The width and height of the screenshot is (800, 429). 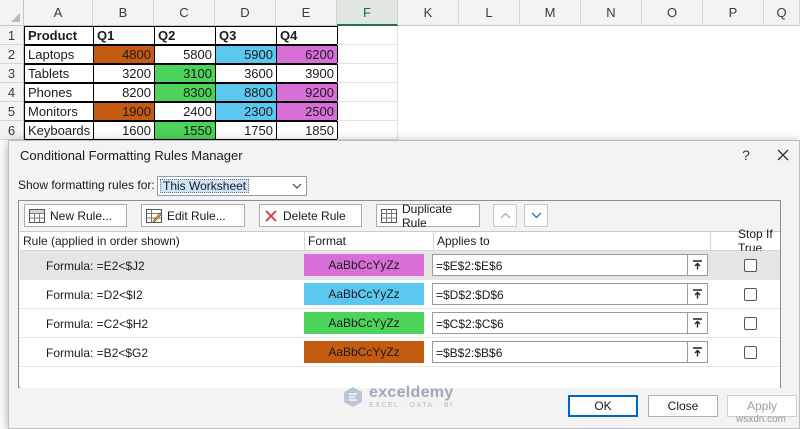 What do you see at coordinates (59, 111) in the screenshot?
I see `cell-product: Monitors` at bounding box center [59, 111].